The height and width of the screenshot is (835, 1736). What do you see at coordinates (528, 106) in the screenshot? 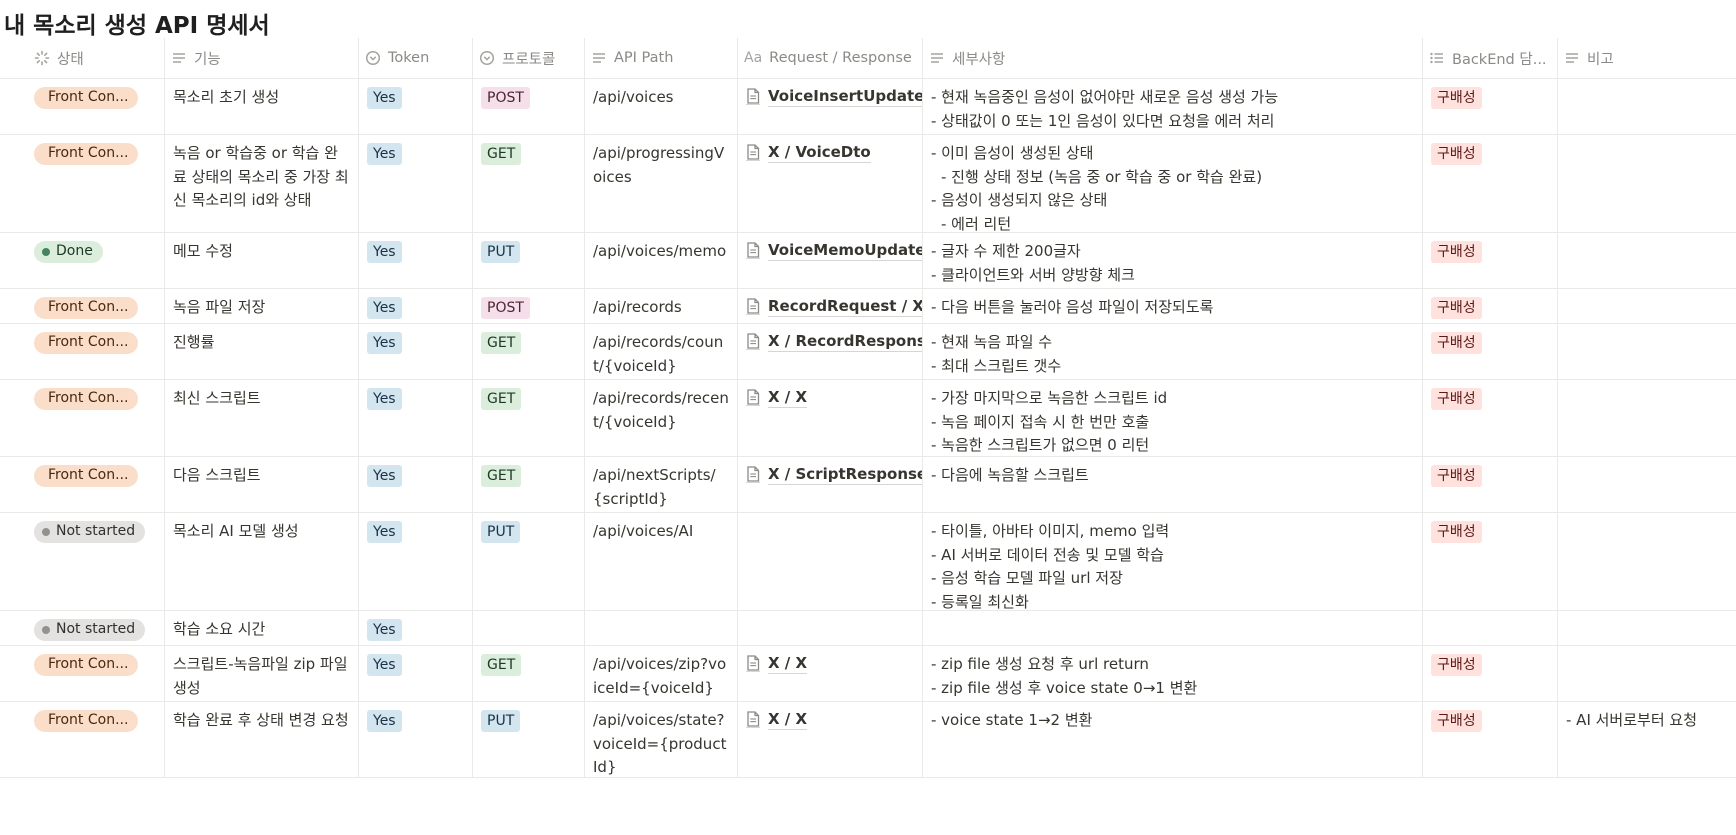
I see `protocol-cell: POST` at bounding box center [528, 106].